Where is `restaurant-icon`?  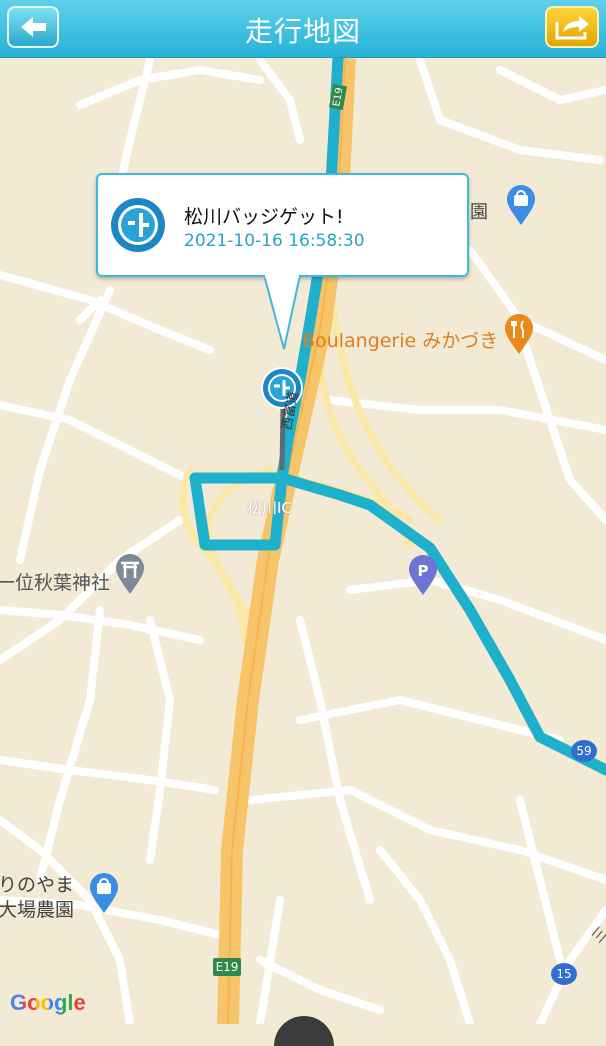
restaurant-icon is located at coordinates (519, 335).